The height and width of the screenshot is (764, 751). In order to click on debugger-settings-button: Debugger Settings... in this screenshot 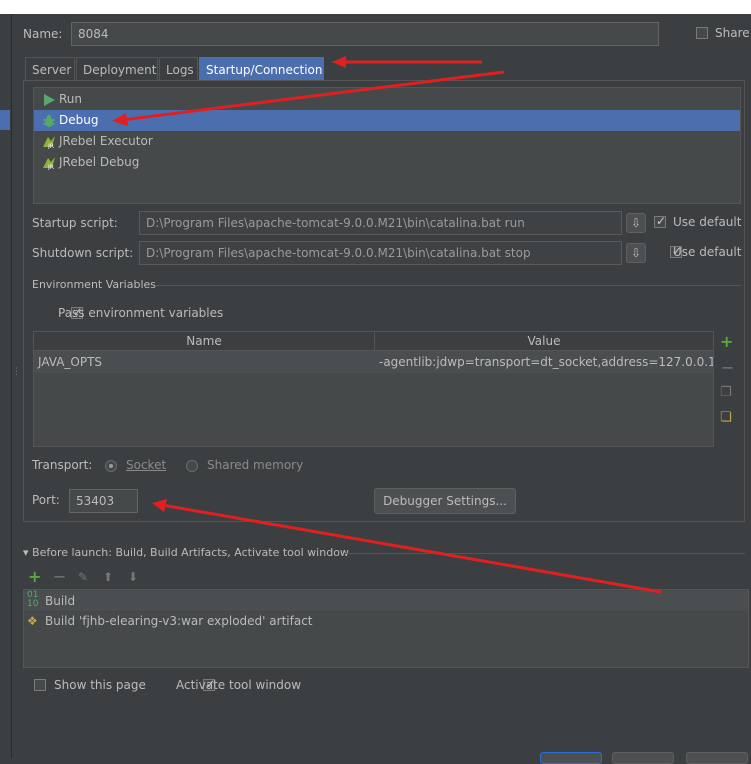, I will do `click(445, 501)`.